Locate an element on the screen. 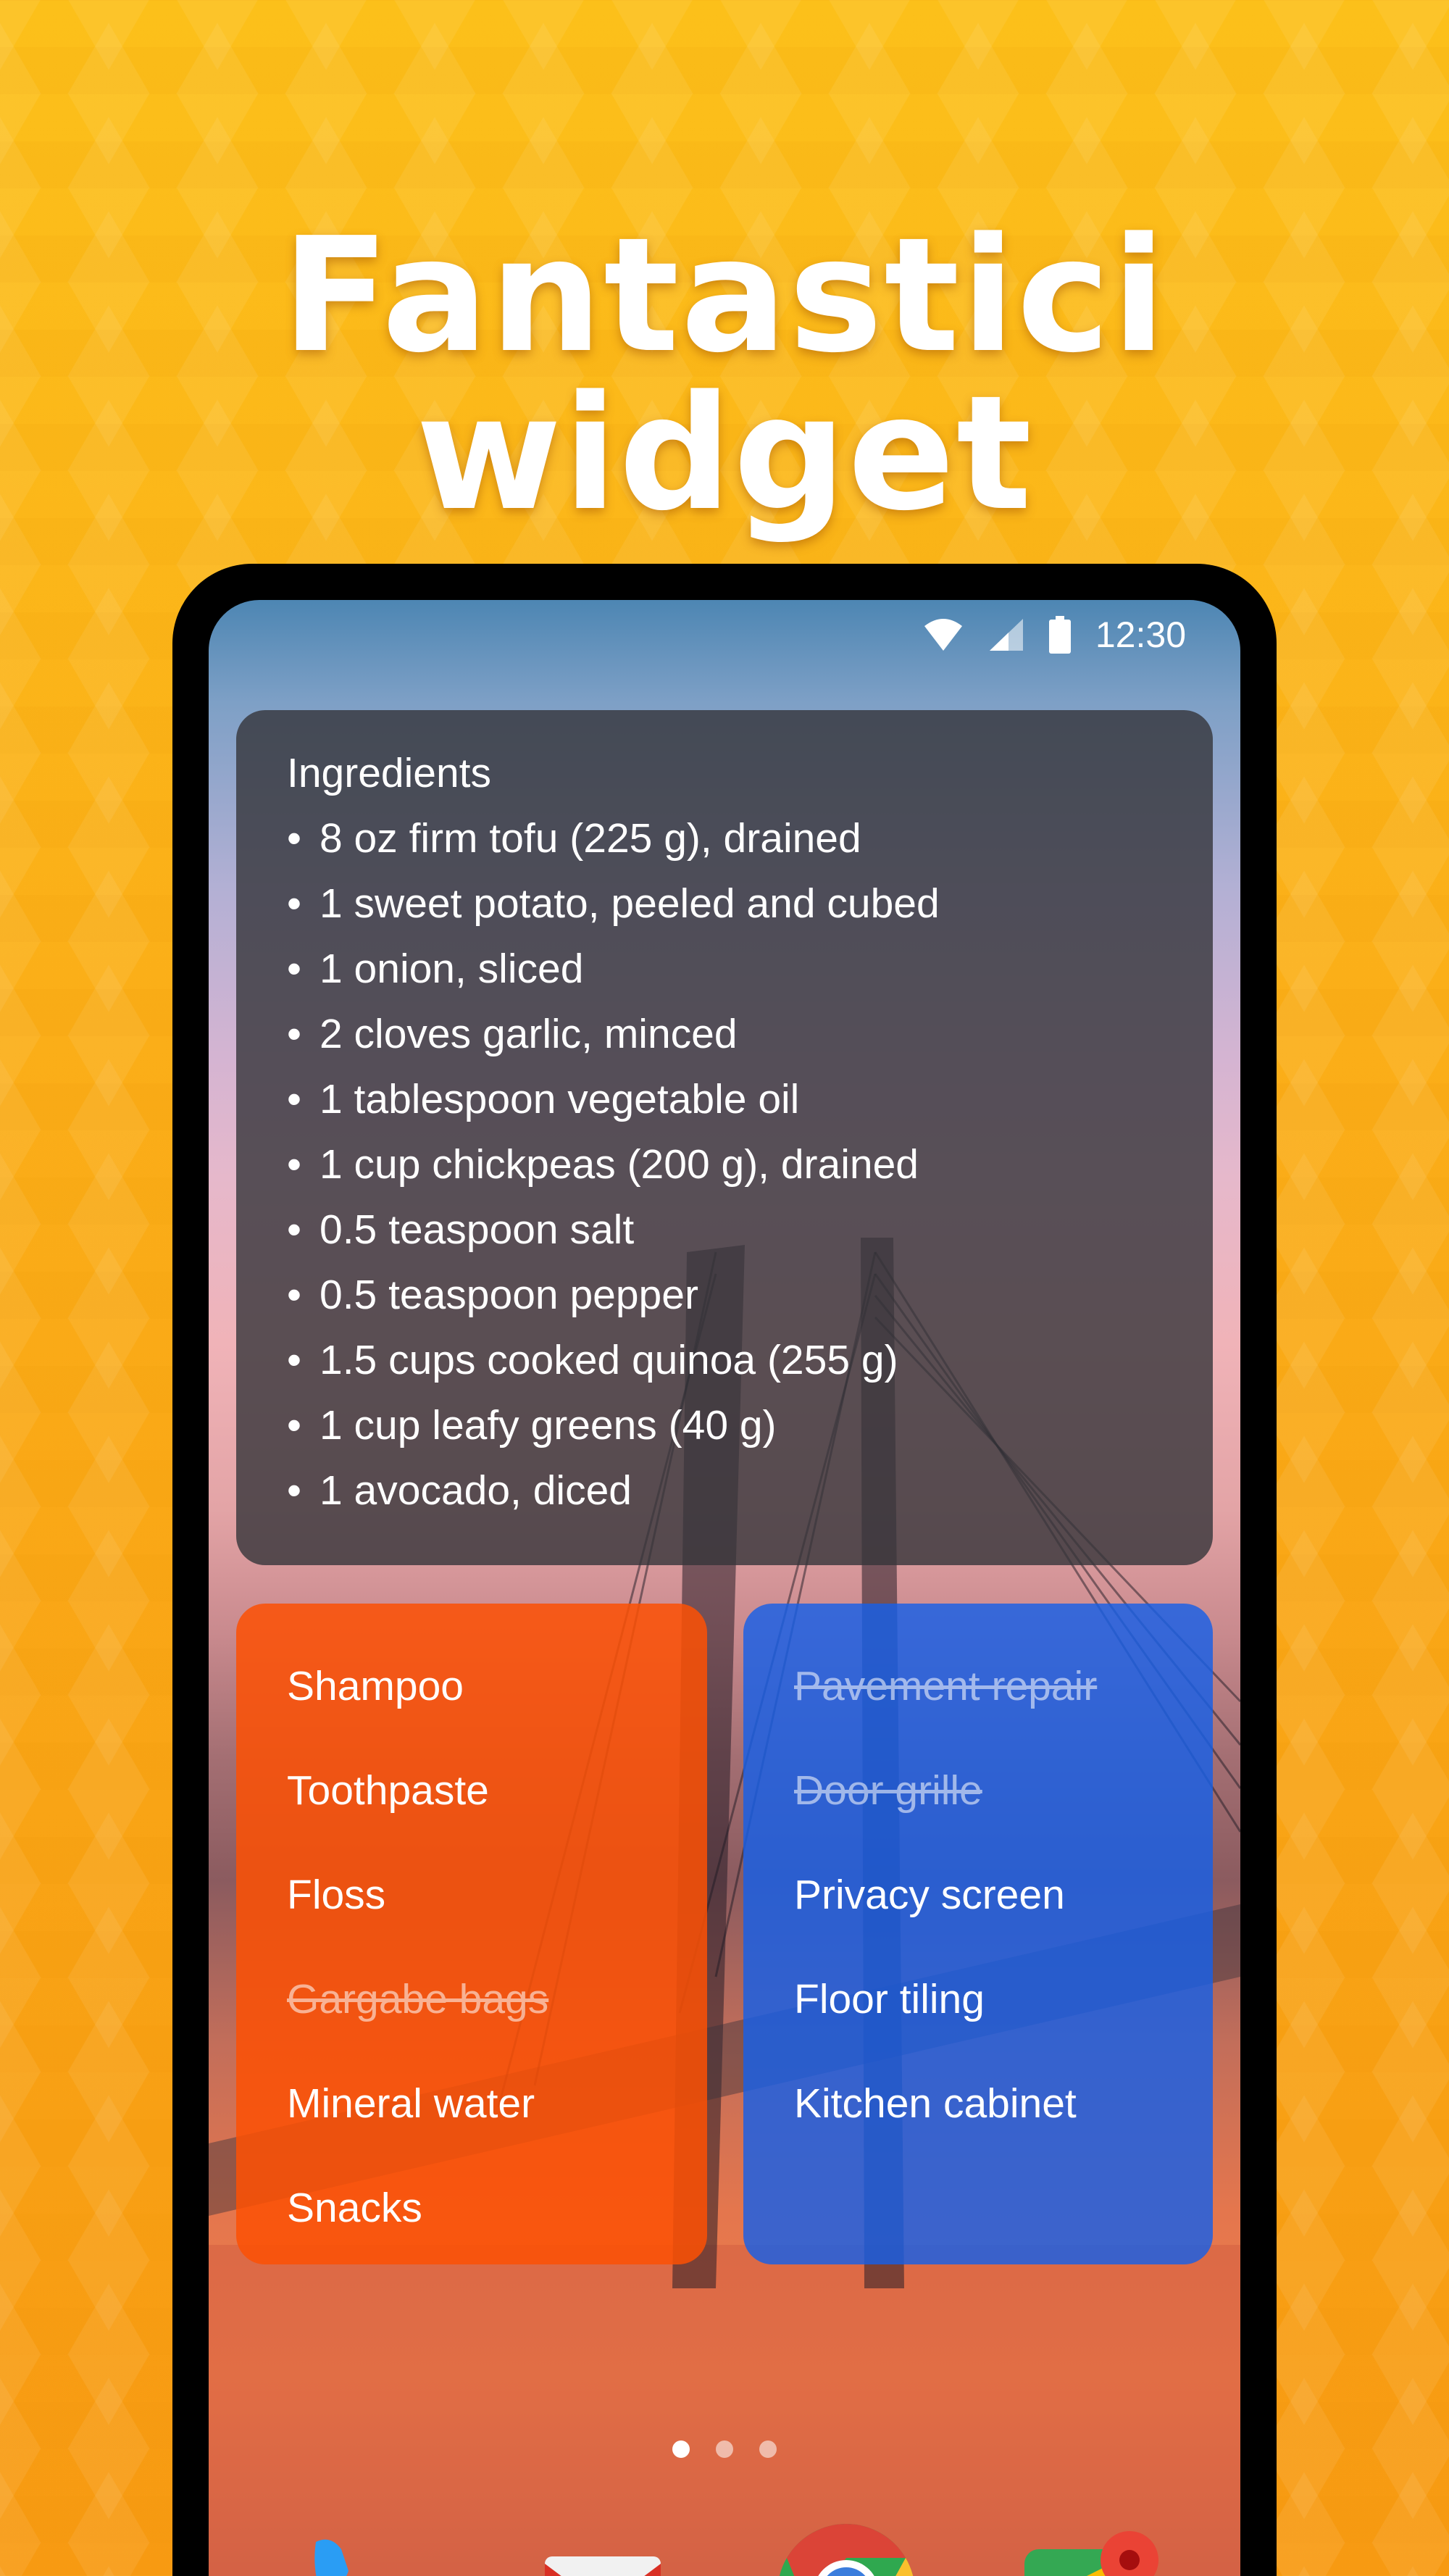 Image resolution: width=1449 pixels, height=2576 pixels. page-indicator is located at coordinates (724, 2449).